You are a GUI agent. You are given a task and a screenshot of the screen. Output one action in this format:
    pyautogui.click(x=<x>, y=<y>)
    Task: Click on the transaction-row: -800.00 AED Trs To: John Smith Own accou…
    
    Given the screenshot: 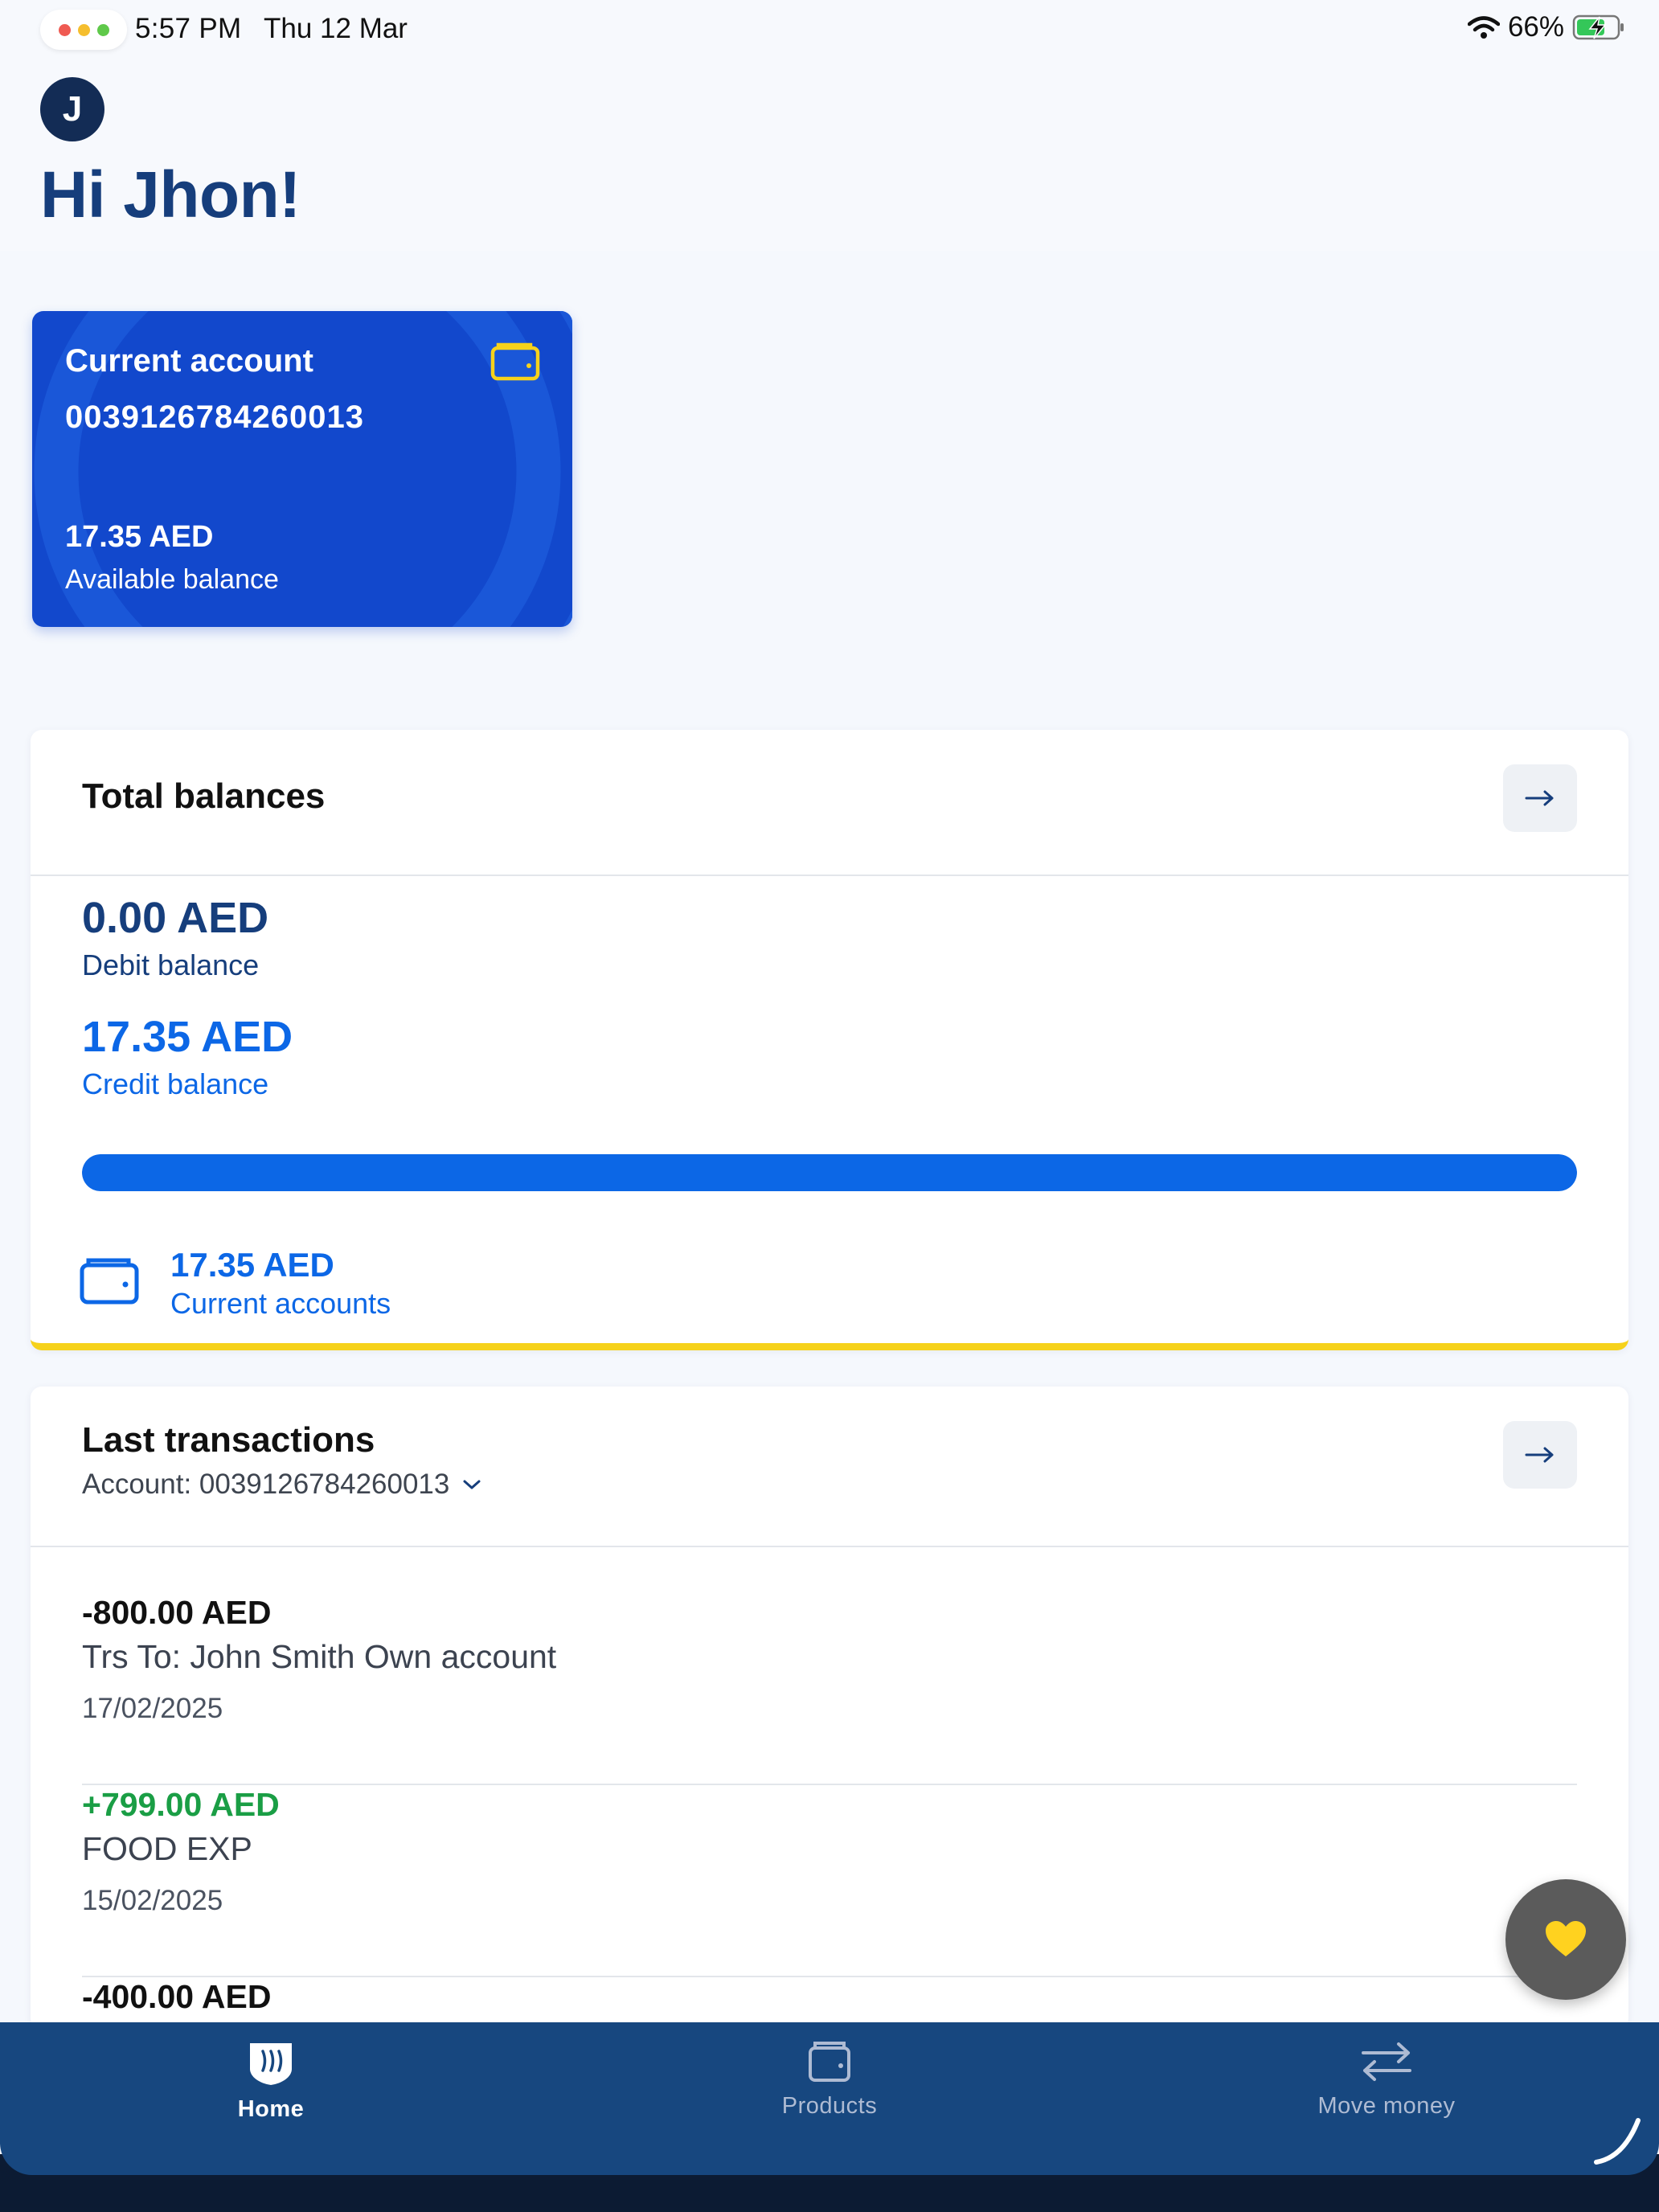 What is the action you would take?
    pyautogui.click(x=829, y=1689)
    